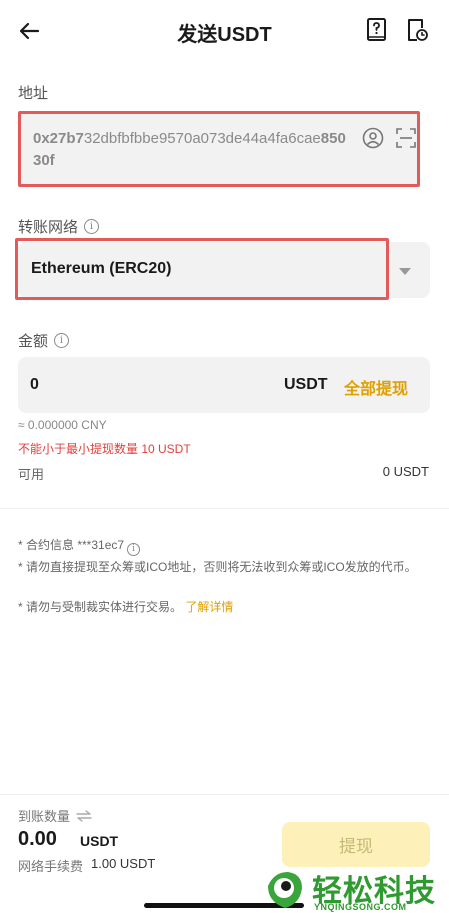  I want to click on receive-label: 到账数量, so click(55, 815).